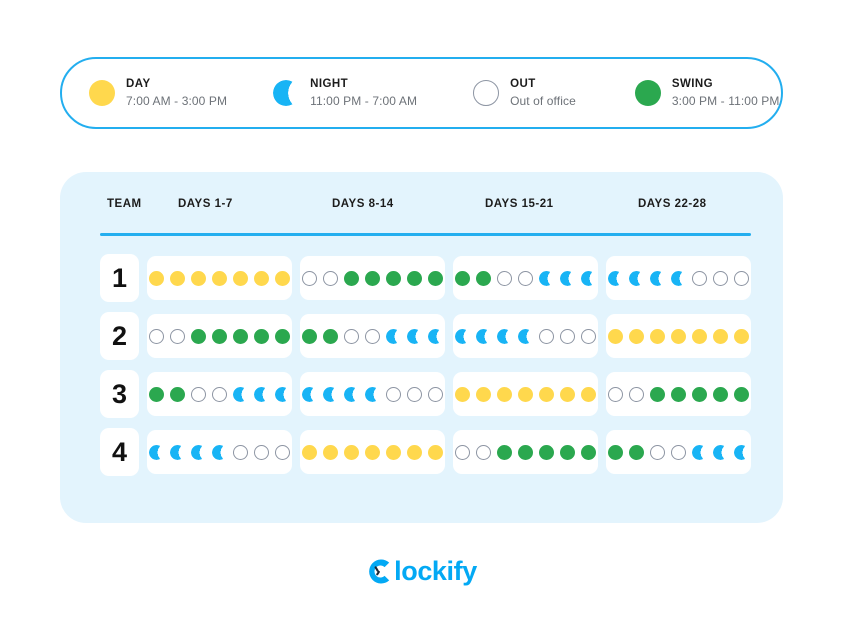 This screenshot has width=843, height=621. I want to click on legend-item-day-hours: 7:00 AM - 3:00 PM, so click(177, 101).